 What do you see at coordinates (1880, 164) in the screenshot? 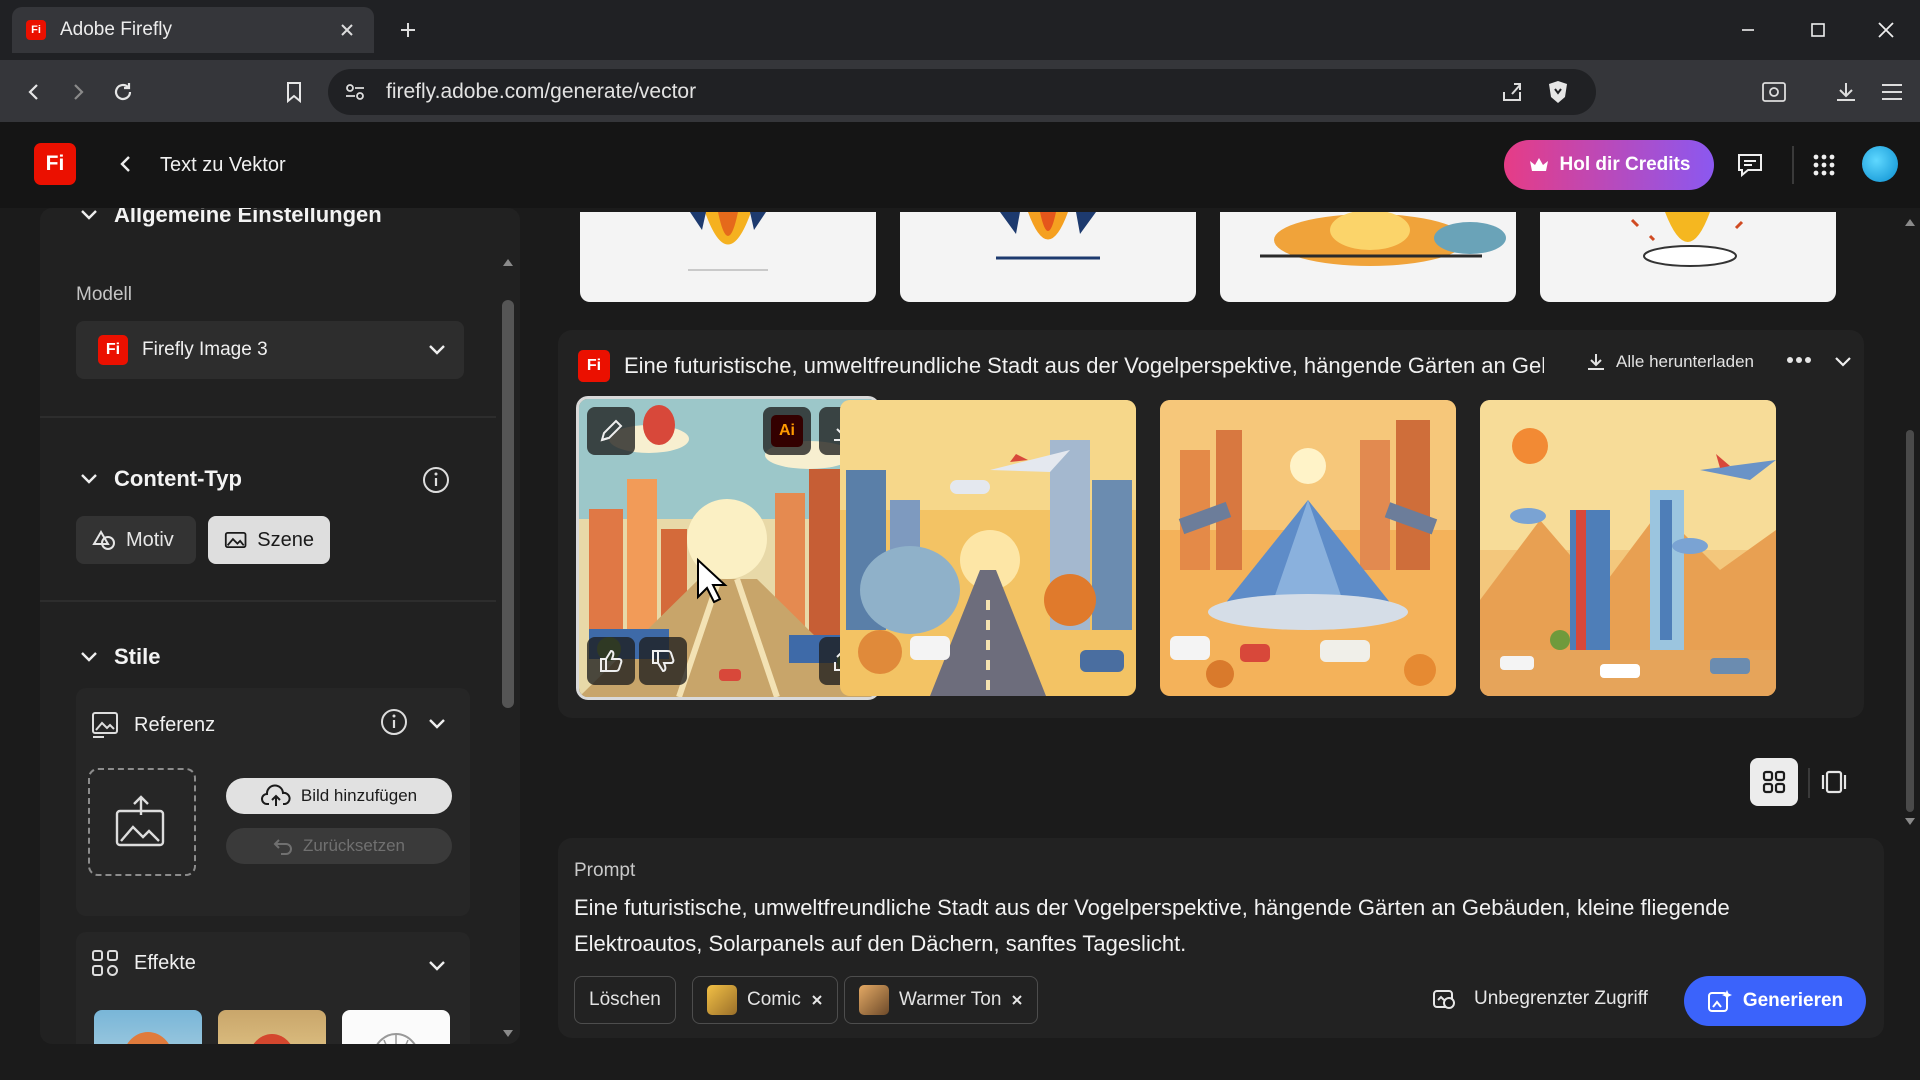
I see `user-avatar` at bounding box center [1880, 164].